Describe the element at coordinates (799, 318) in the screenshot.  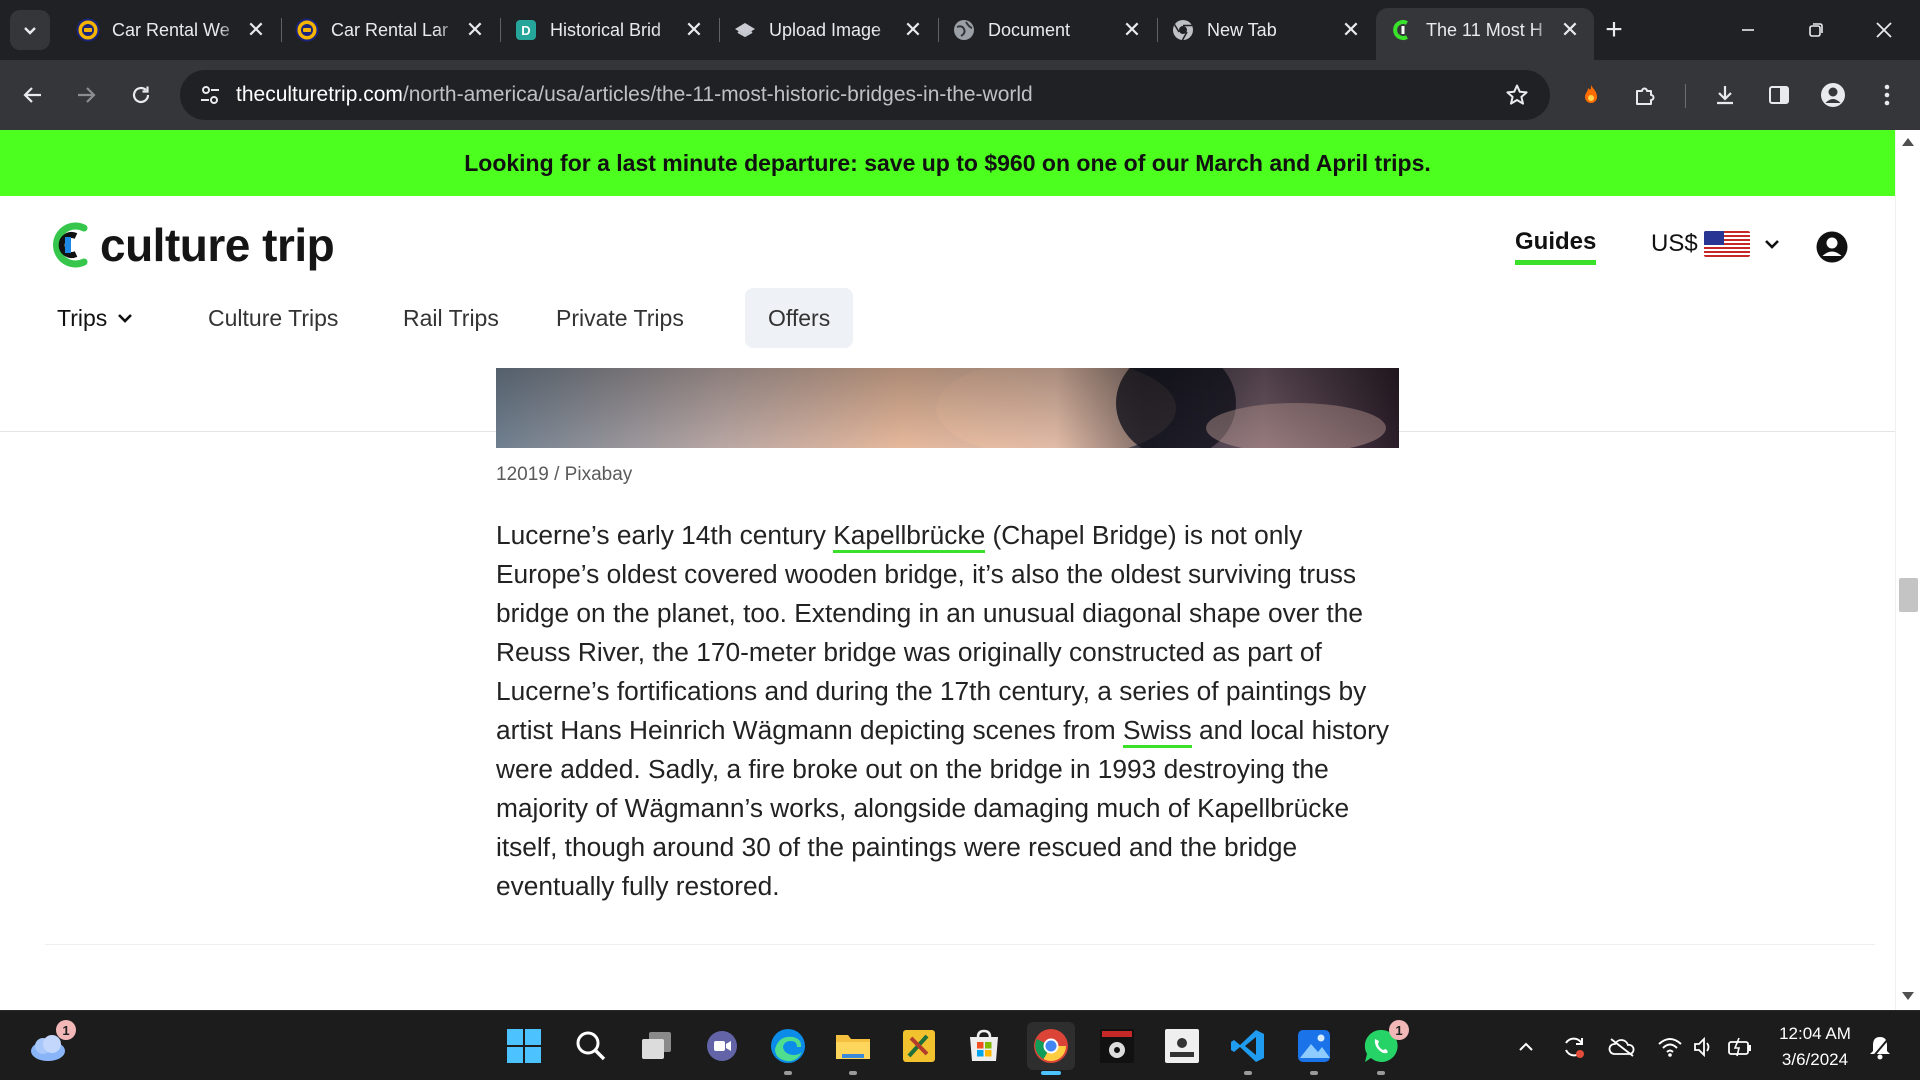
I see `nav-offers: Offers` at that location.